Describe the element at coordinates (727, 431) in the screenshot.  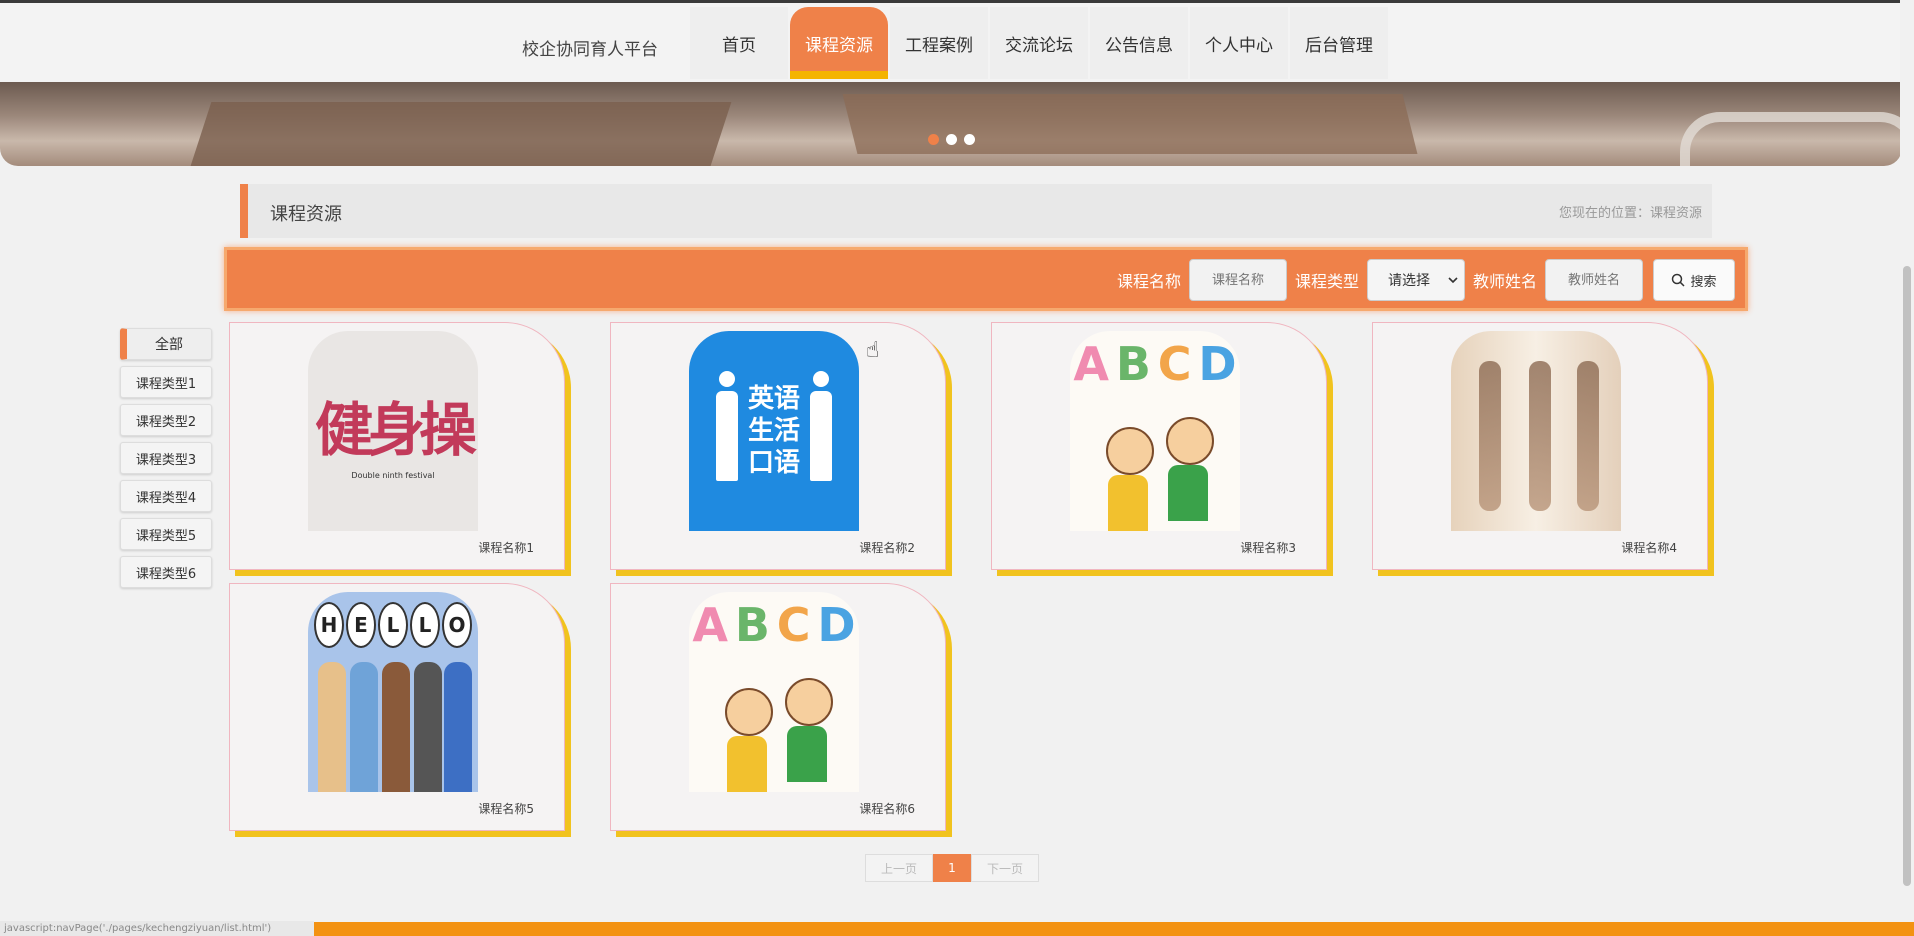
I see `woman-figure-icon` at that location.